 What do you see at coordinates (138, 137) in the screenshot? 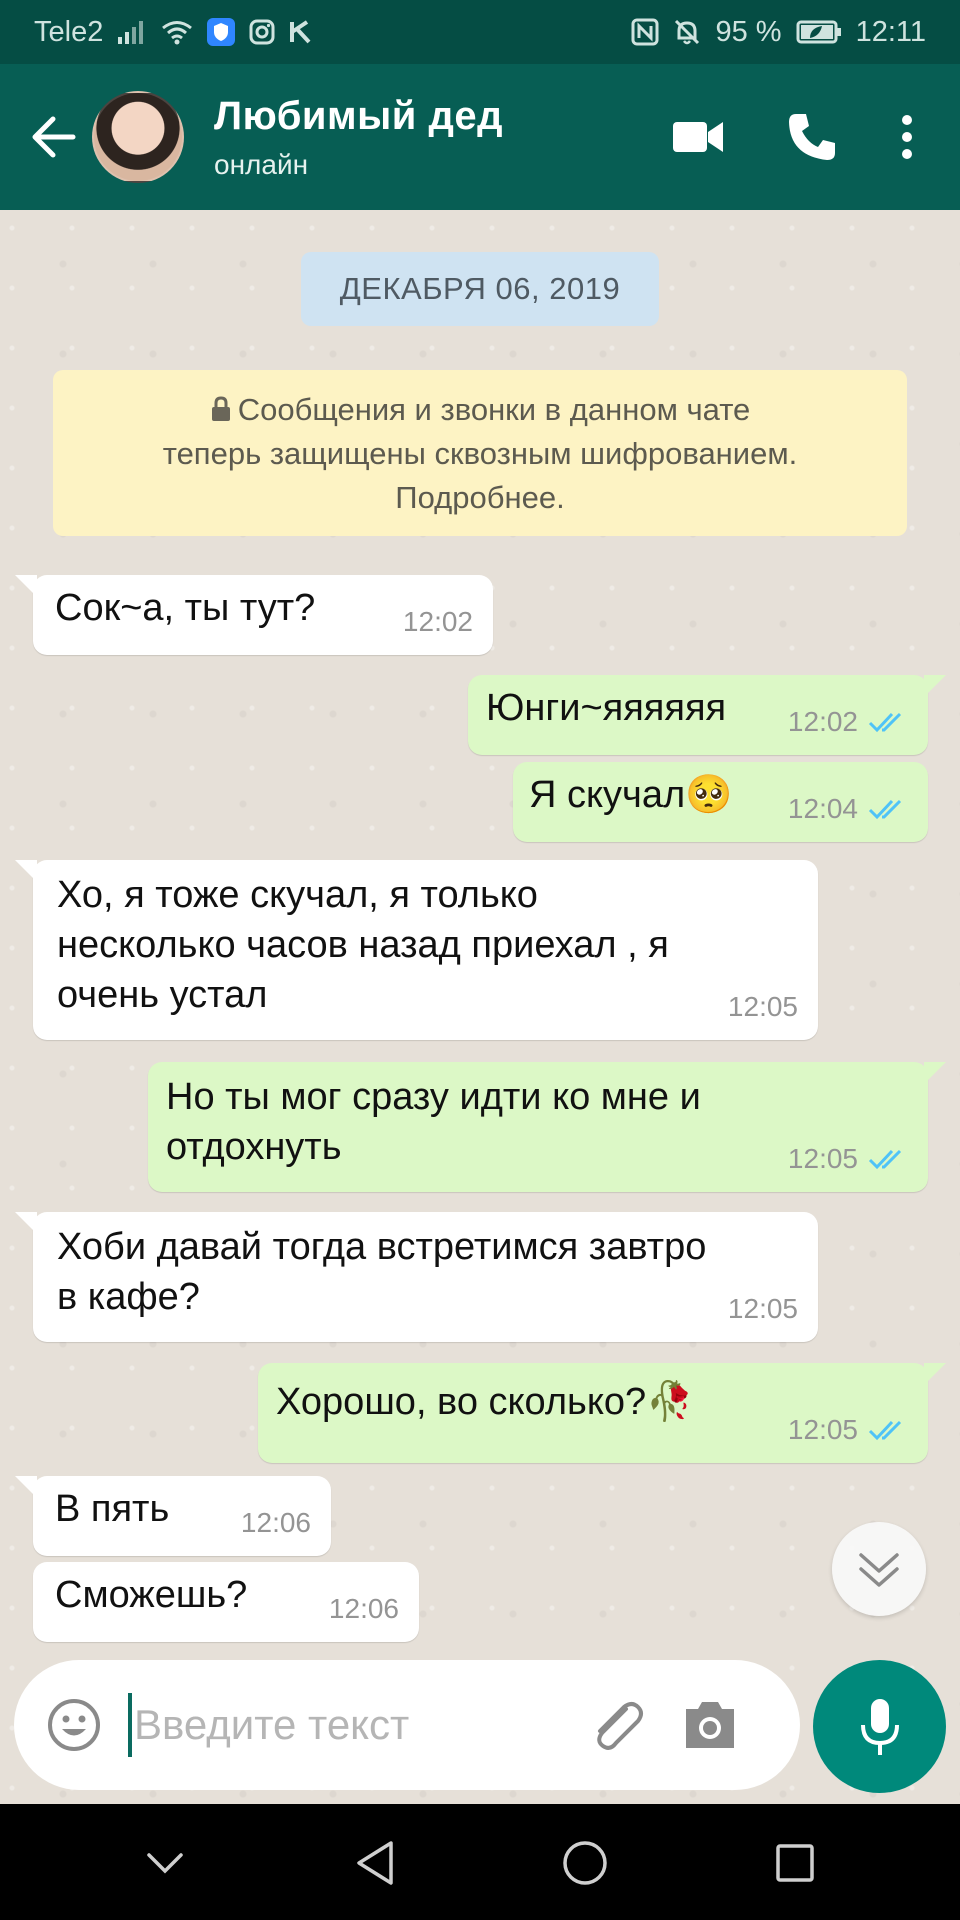
I see `avatar` at bounding box center [138, 137].